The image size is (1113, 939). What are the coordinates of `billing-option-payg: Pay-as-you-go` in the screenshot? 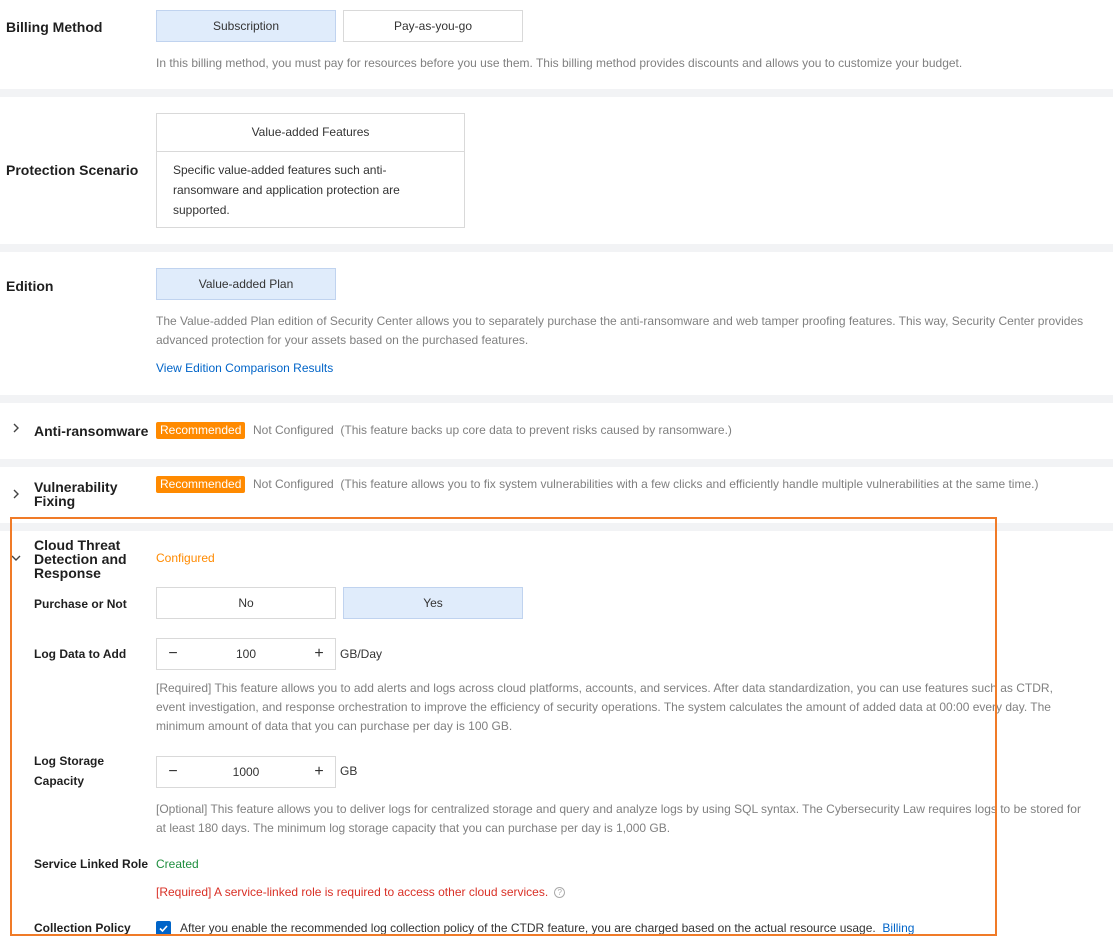 It's located at (433, 26).